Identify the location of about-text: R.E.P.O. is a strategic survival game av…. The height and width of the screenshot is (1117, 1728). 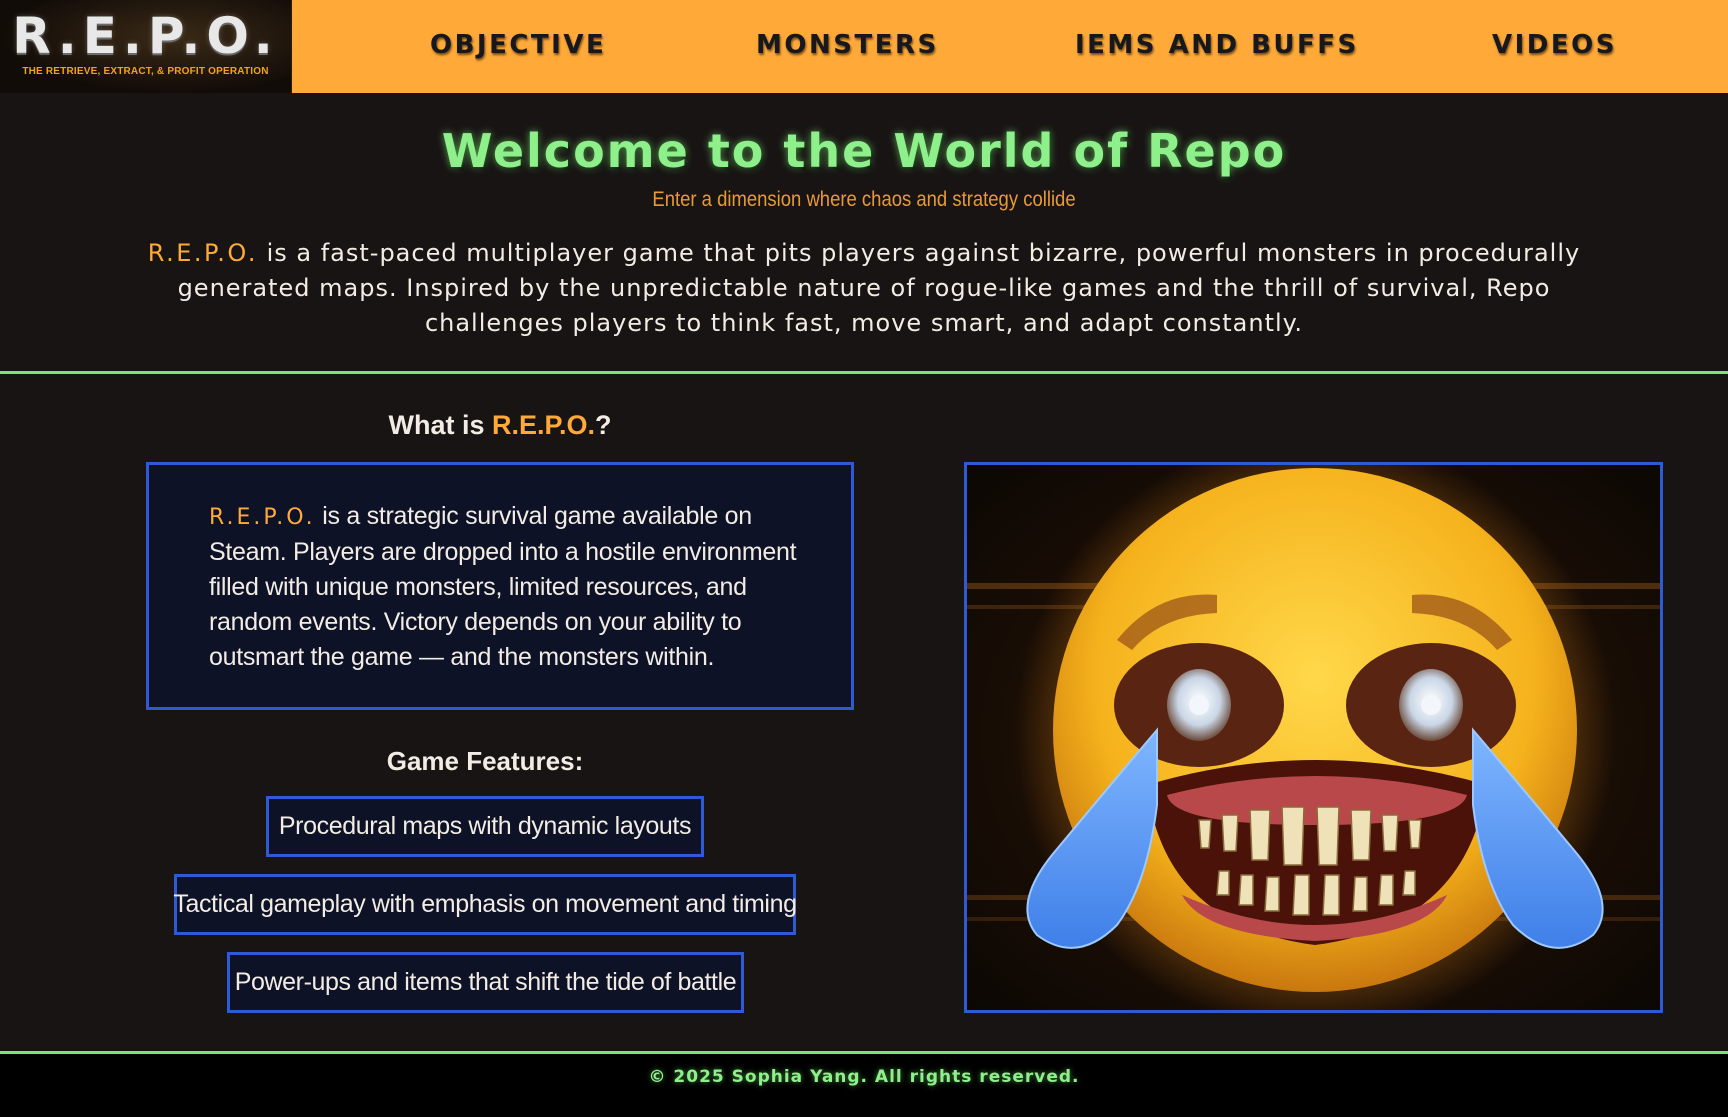
(505, 587).